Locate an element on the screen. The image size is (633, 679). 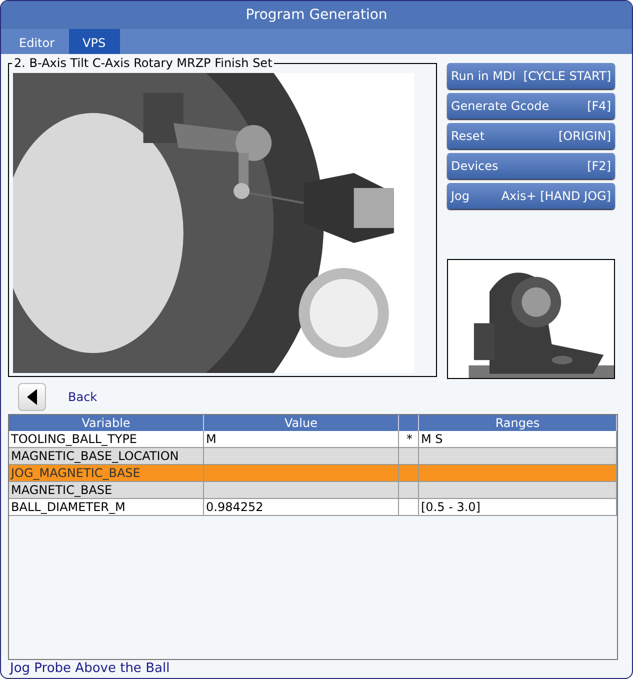
window-title: Program Generation is located at coordinates (316, 15).